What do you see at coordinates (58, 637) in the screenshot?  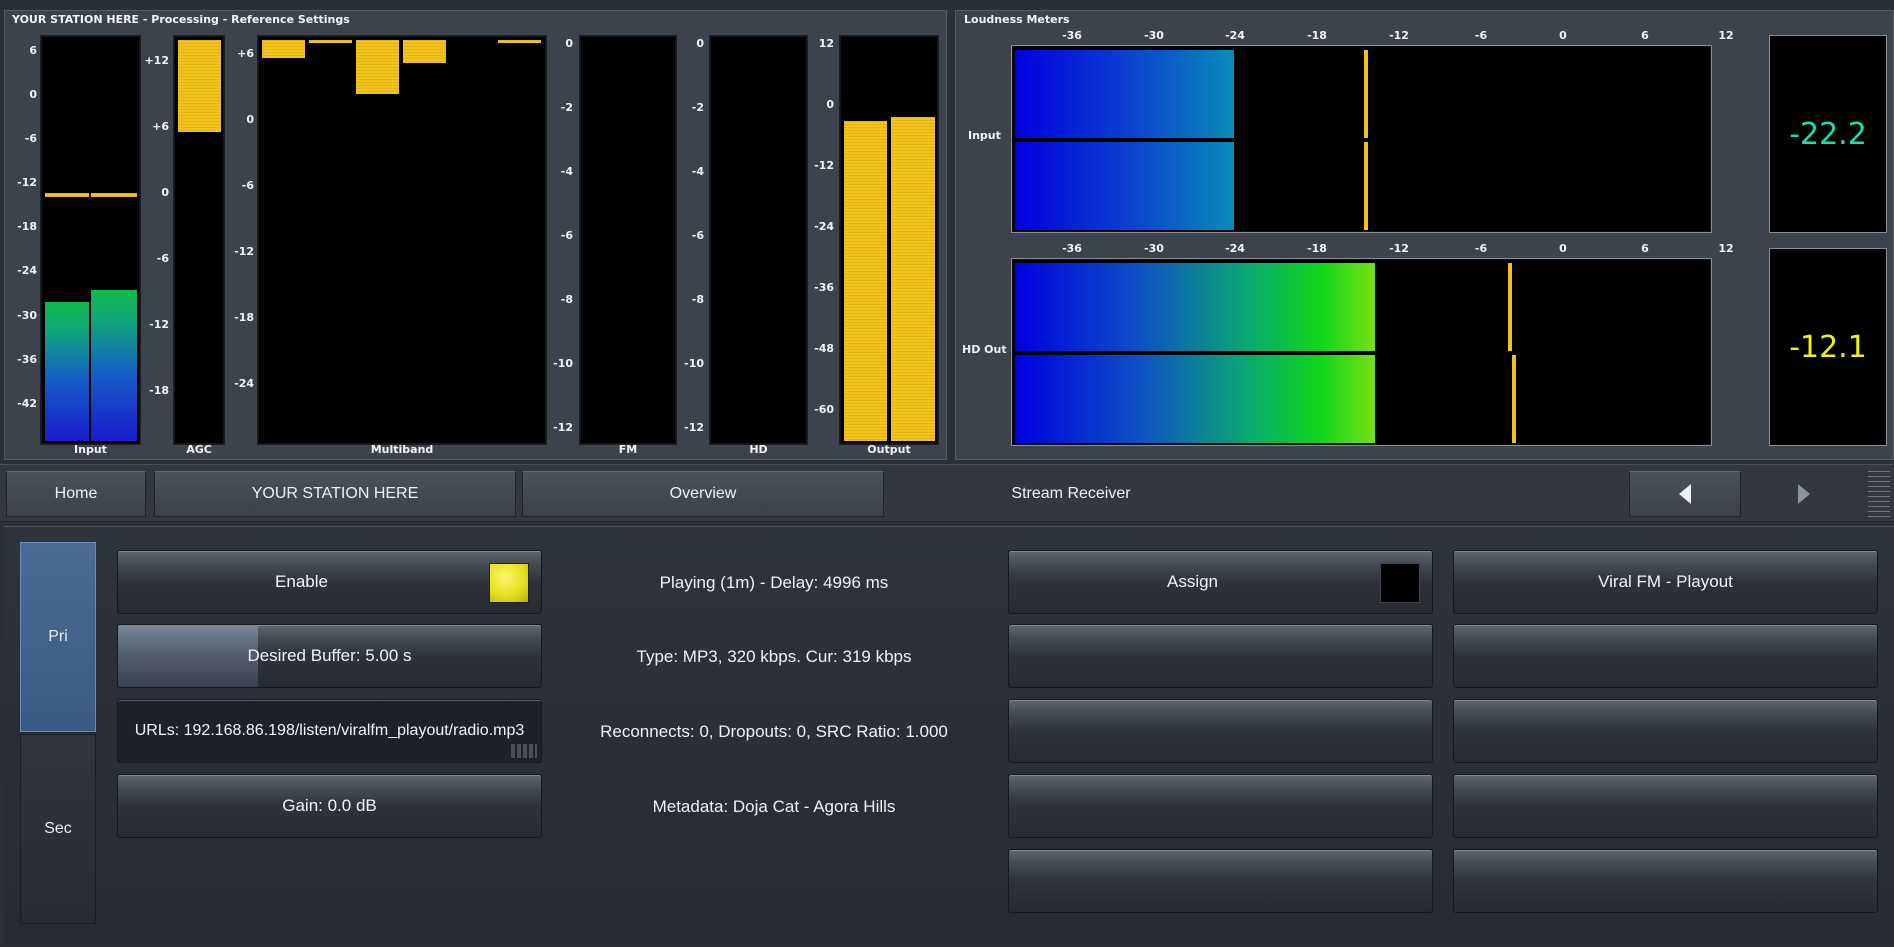 I see `tab-pri: Pri` at bounding box center [58, 637].